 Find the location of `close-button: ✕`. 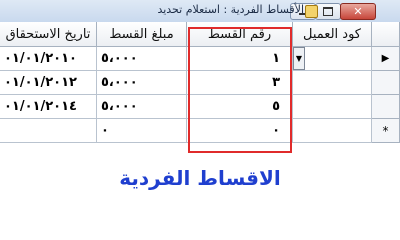

close-button: ✕ is located at coordinates (358, 11).